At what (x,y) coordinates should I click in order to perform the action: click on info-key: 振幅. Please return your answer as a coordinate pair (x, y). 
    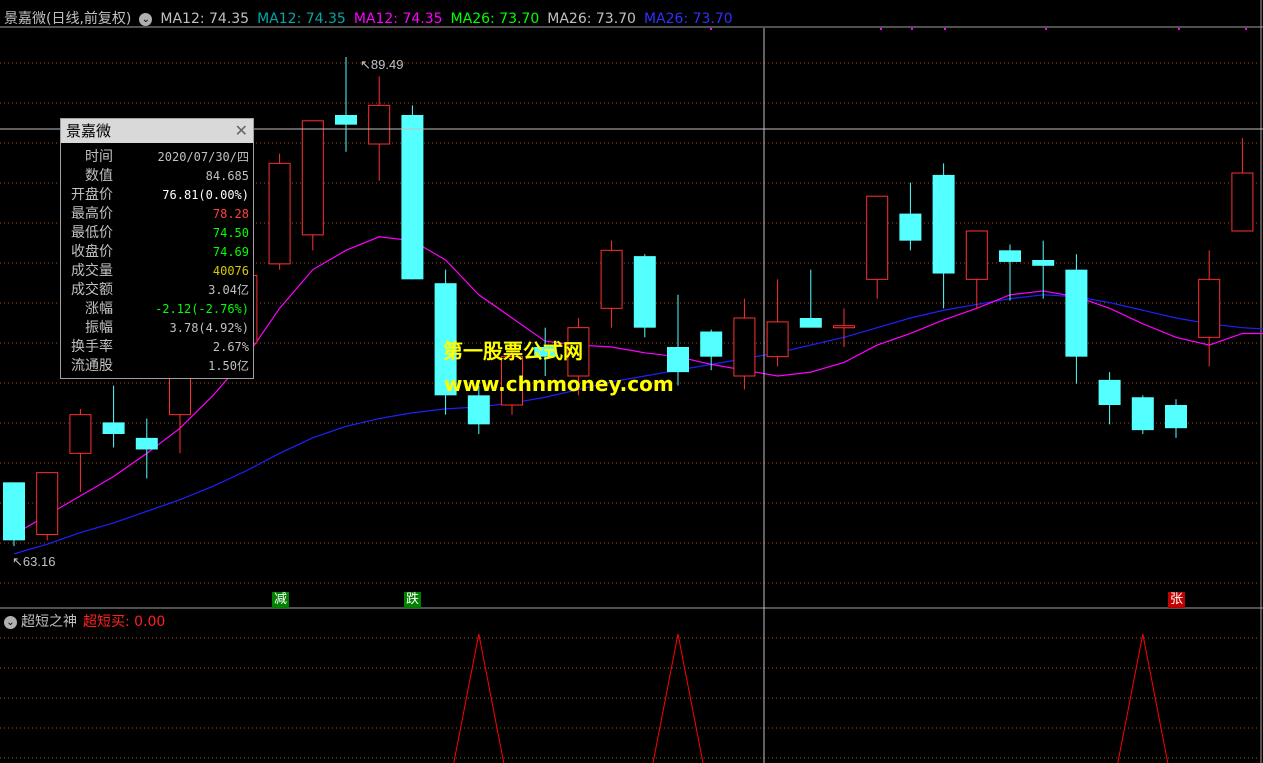
    Looking at the image, I should click on (99, 328).